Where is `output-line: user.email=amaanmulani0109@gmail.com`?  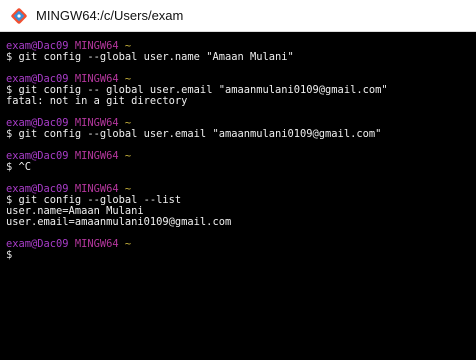 output-line: user.email=amaanmulani0109@gmail.com is located at coordinates (119, 222).